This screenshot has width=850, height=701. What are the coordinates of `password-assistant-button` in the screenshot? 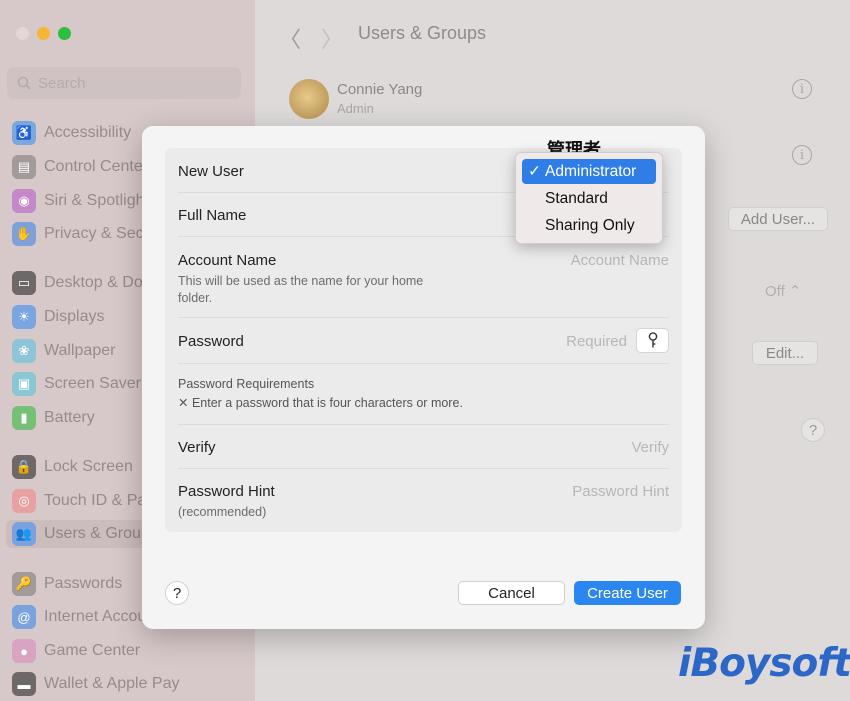 It's located at (652, 340).